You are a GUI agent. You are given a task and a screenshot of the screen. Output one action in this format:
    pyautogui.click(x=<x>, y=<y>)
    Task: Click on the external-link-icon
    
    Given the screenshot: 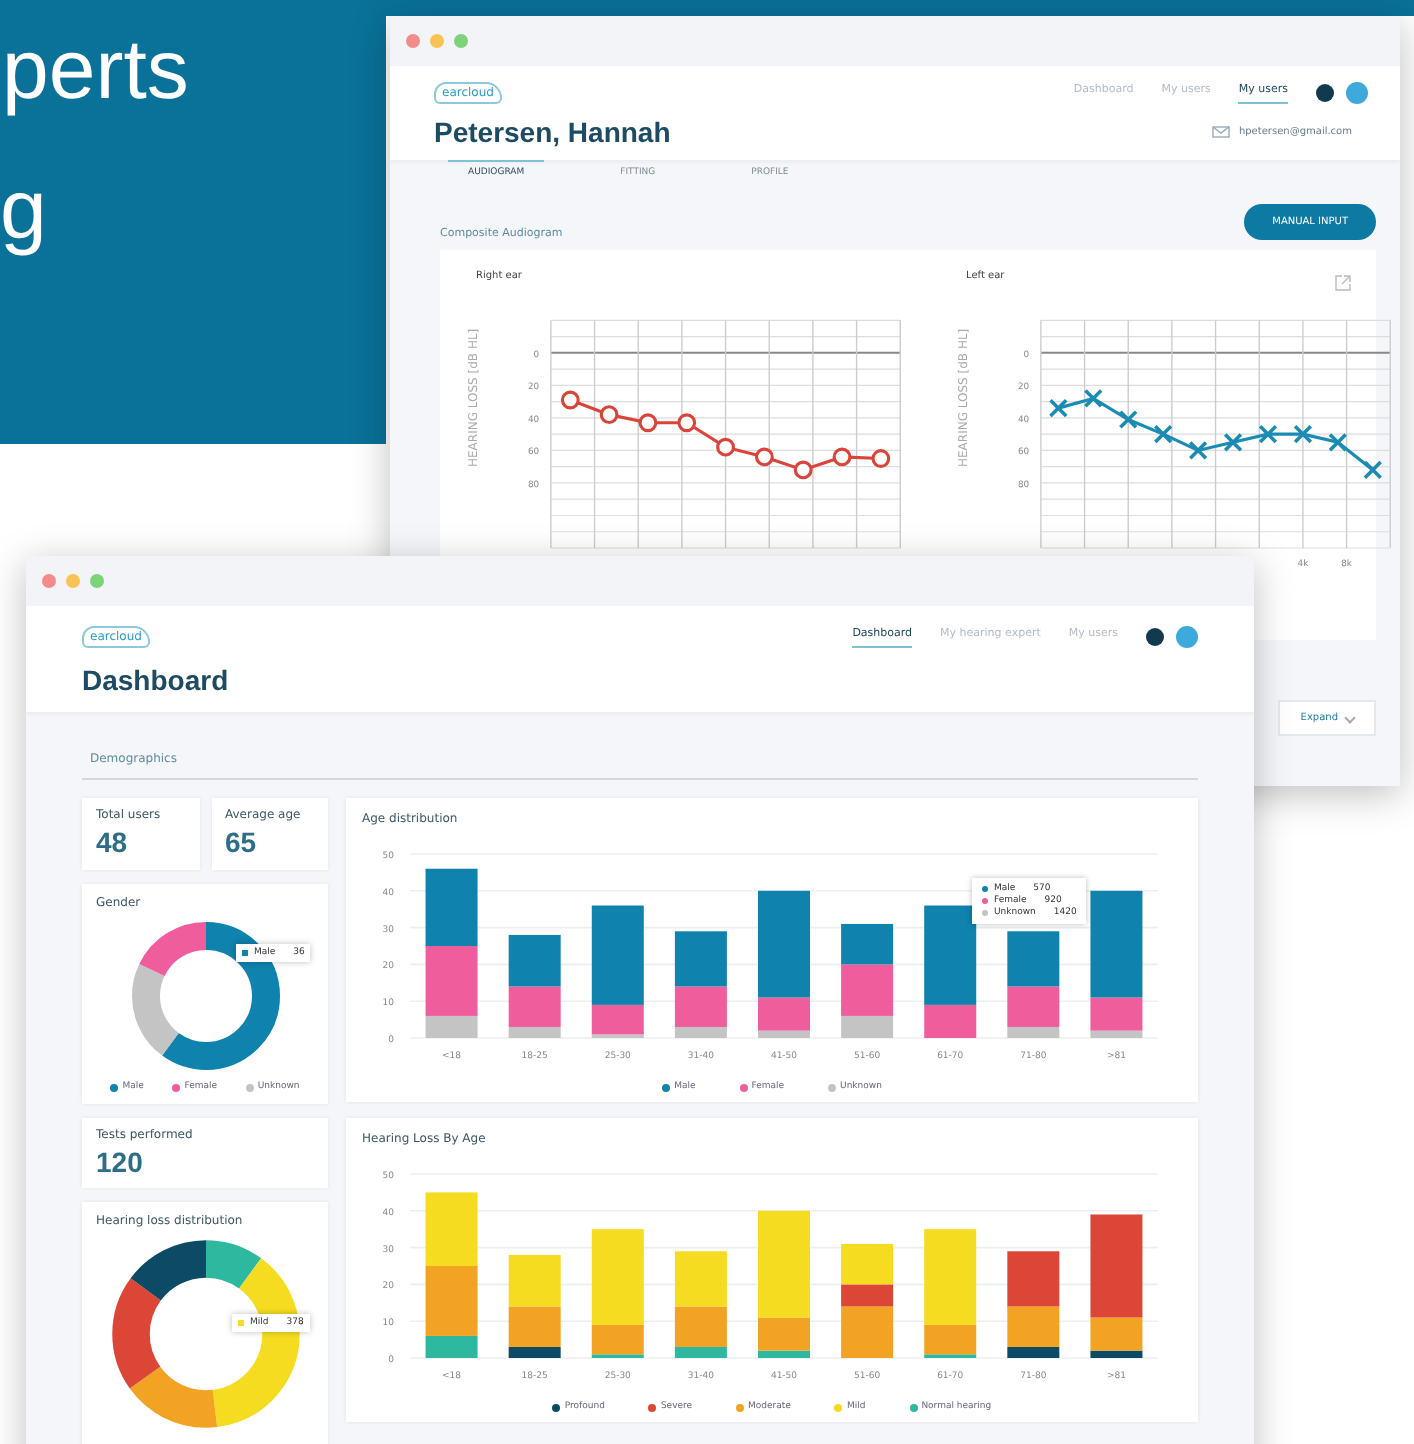 What is the action you would take?
    pyautogui.click(x=1343, y=283)
    